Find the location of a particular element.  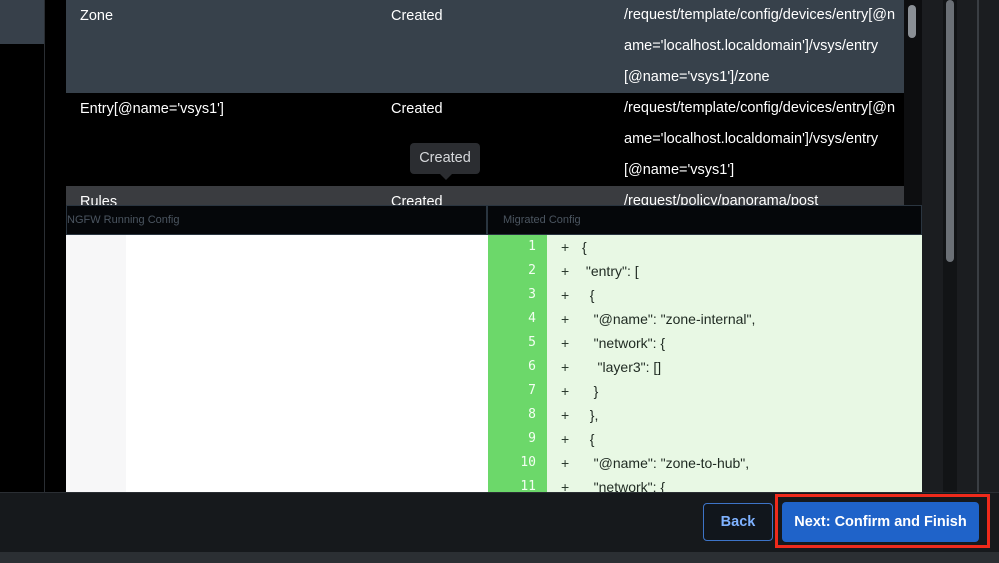

code-text: "entry": [ is located at coordinates (610, 271).